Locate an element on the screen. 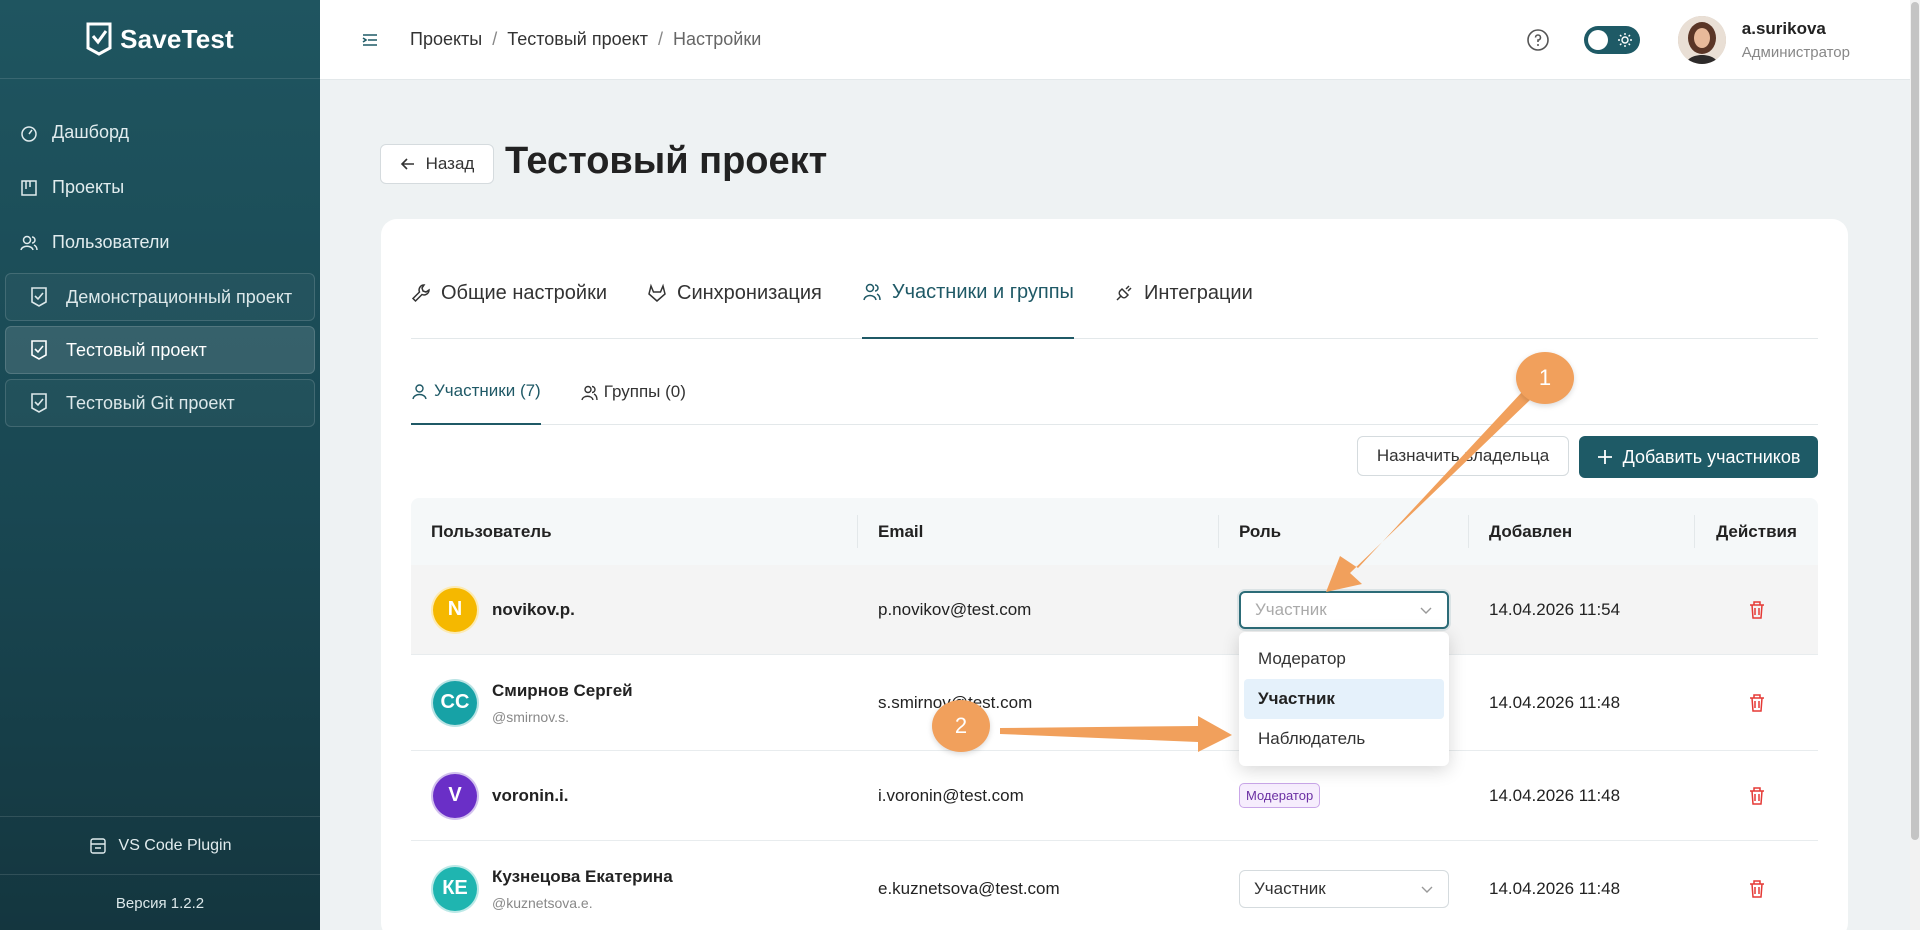  role-option-member: Участник is located at coordinates (1344, 699).